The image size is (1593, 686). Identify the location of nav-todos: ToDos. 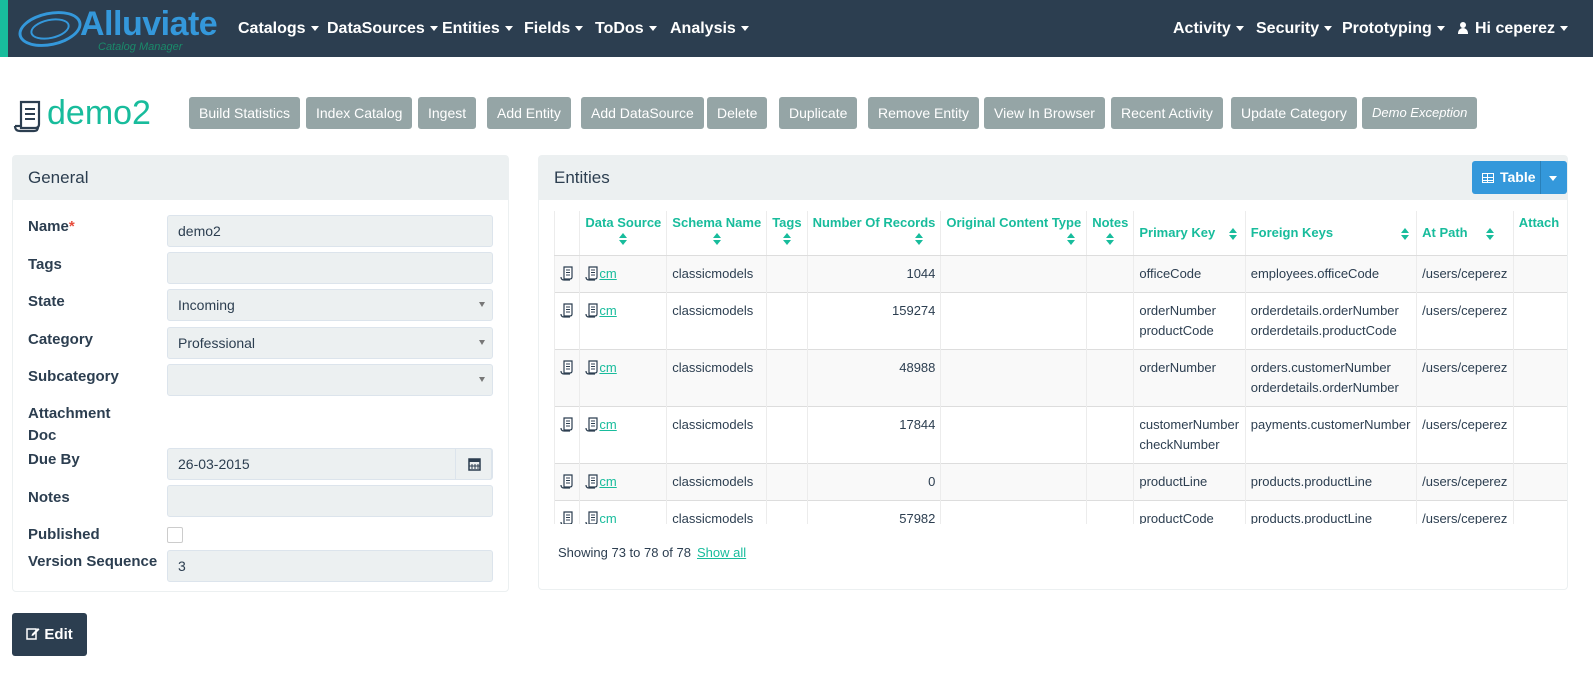
(626, 28).